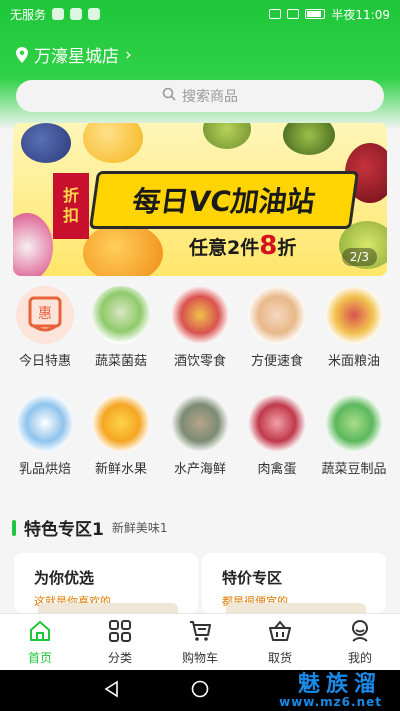 The image size is (400, 711). Describe the element at coordinates (70, 215) in the screenshot. I see `discount-tag-line: 扣` at that location.